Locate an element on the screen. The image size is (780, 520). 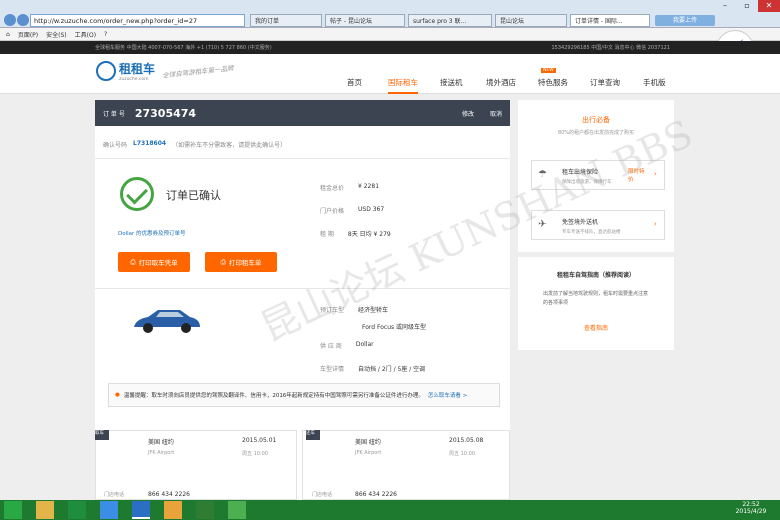
media-icon is located at coordinates (237, 510).